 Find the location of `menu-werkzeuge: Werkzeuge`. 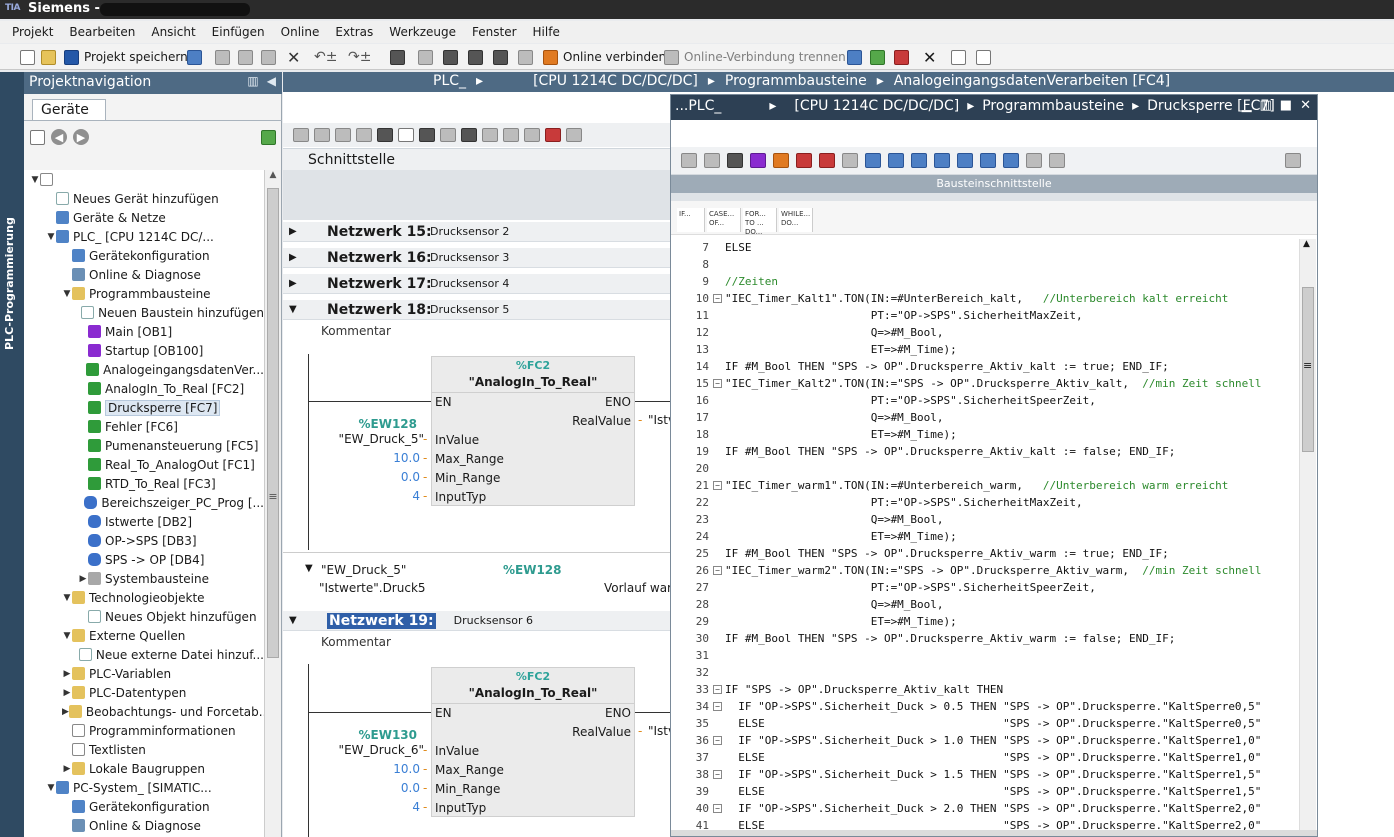

menu-werkzeuge: Werkzeuge is located at coordinates (422, 32).